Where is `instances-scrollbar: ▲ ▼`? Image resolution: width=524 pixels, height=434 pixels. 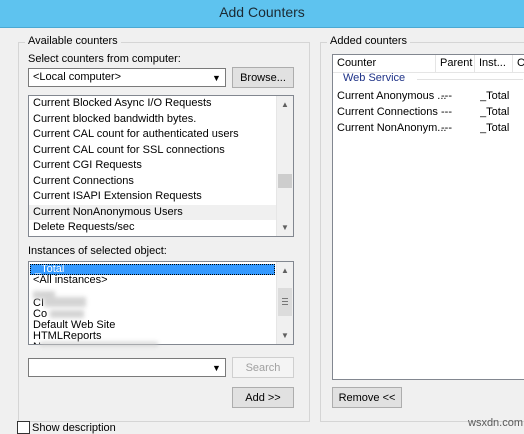
instances-scrollbar: ▲ ▼ is located at coordinates (284, 303).